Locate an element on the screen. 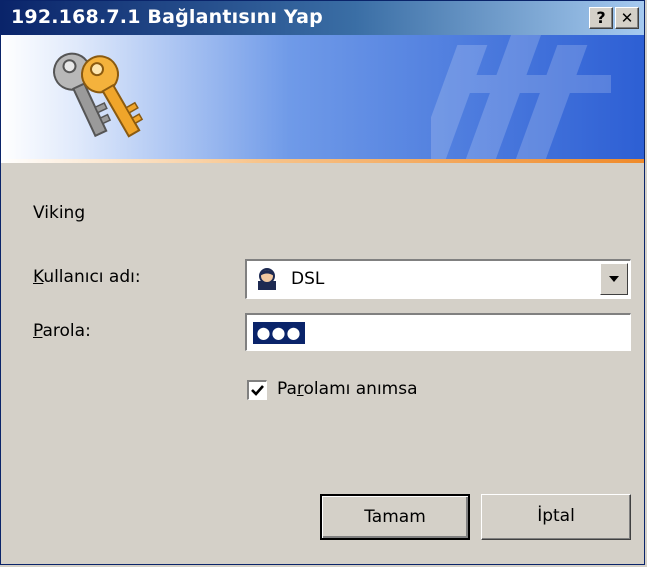 This screenshot has width=647, height=567. remember-password-checkbox is located at coordinates (257, 390).